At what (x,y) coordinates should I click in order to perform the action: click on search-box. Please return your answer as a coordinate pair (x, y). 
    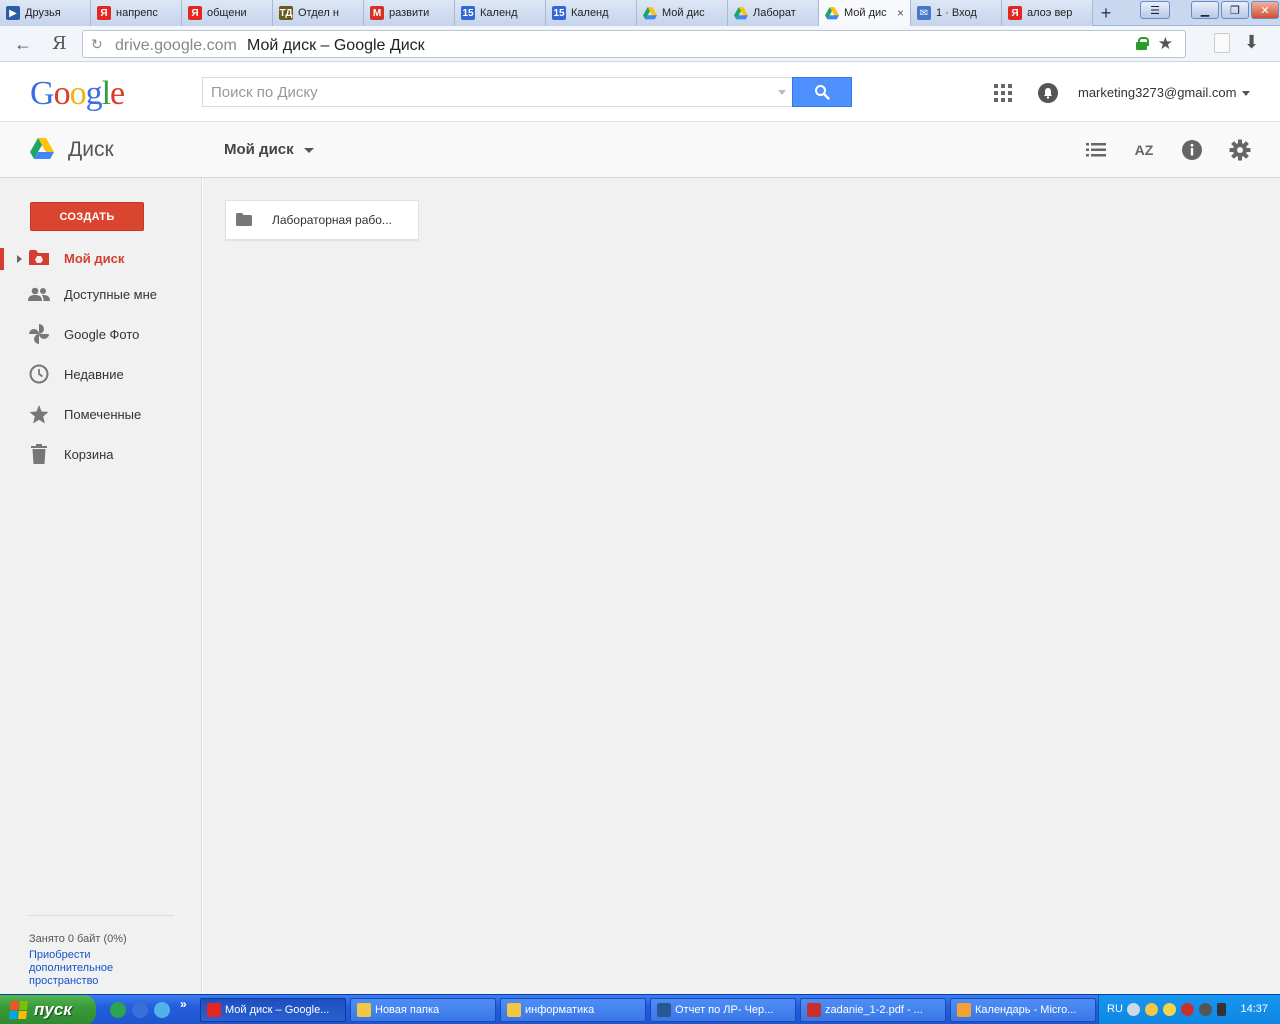
    Looking at the image, I should click on (497, 92).